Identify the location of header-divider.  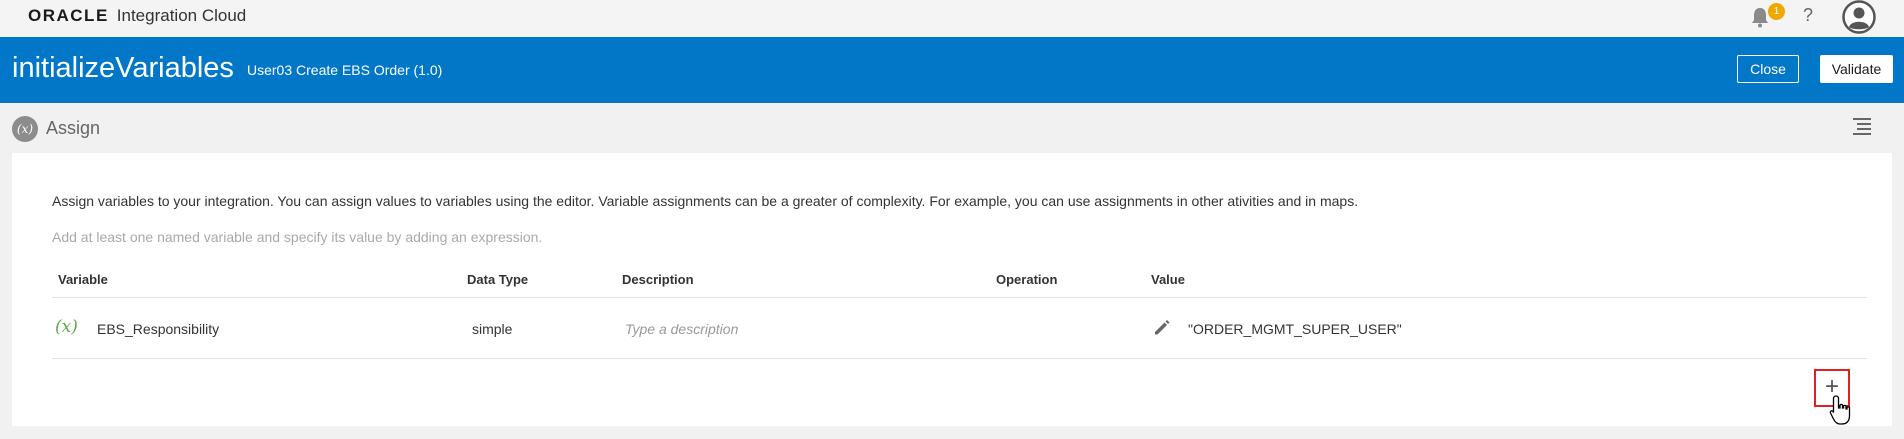
(959, 297).